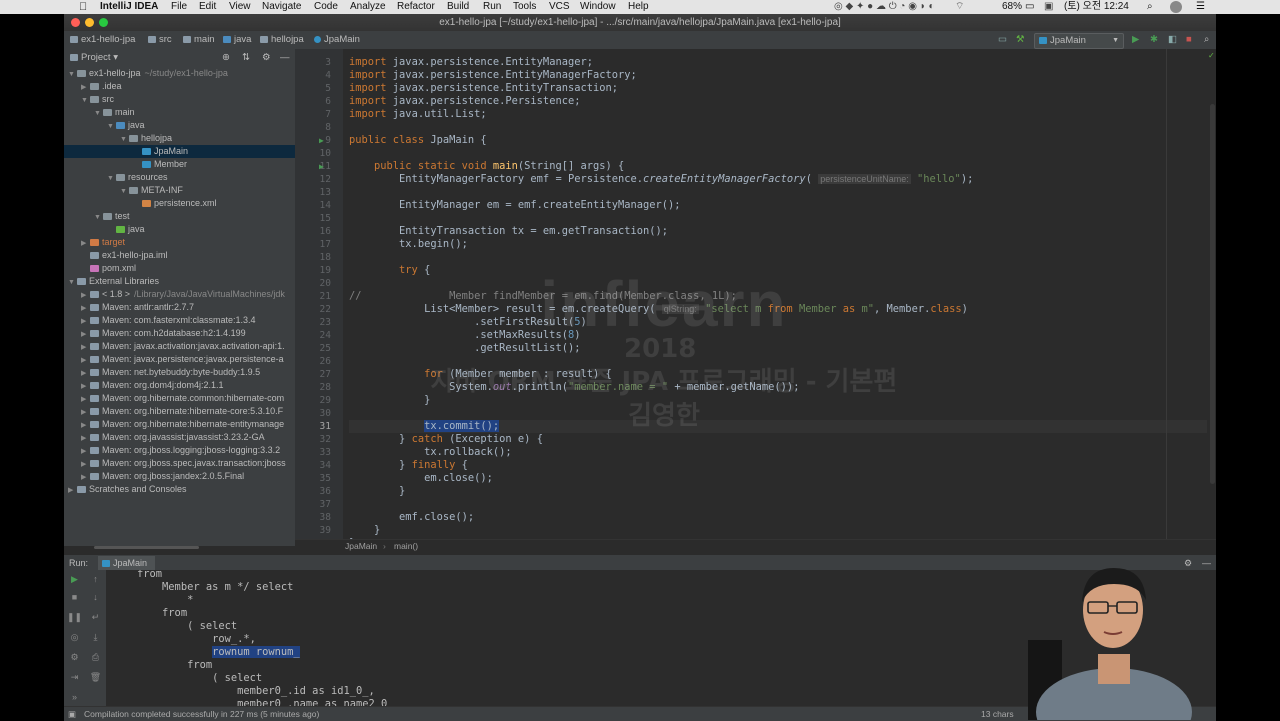  I want to click on zoom-window-icon, so click(103, 22).